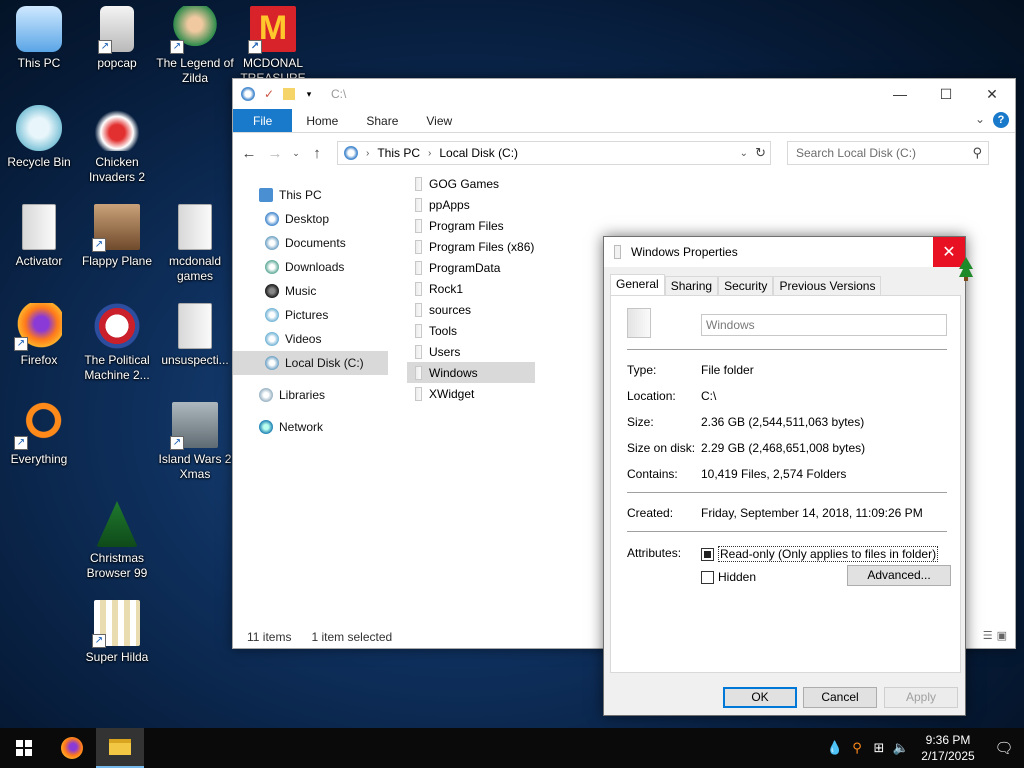 Image resolution: width=1024 pixels, height=768 pixels. What do you see at coordinates (471, 309) in the screenshot?
I see `list-item: sources` at bounding box center [471, 309].